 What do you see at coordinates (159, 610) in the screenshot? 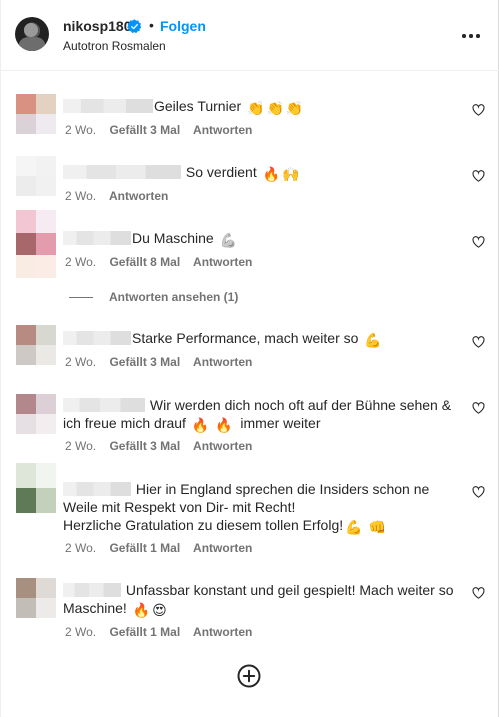
I see `heart-eyes-icon: 😍` at bounding box center [159, 610].